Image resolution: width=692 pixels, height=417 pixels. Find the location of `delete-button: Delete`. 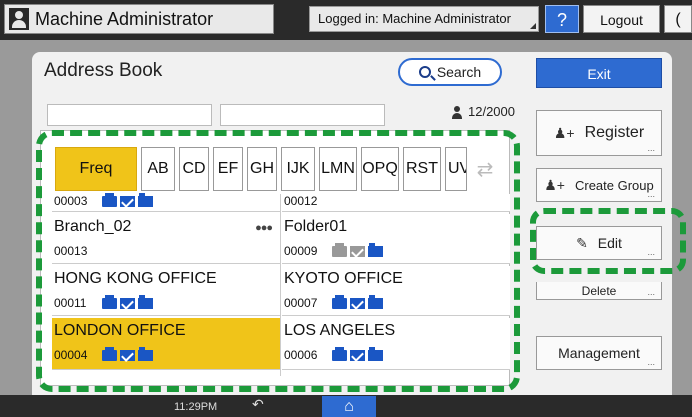

delete-button: Delete is located at coordinates (599, 291).